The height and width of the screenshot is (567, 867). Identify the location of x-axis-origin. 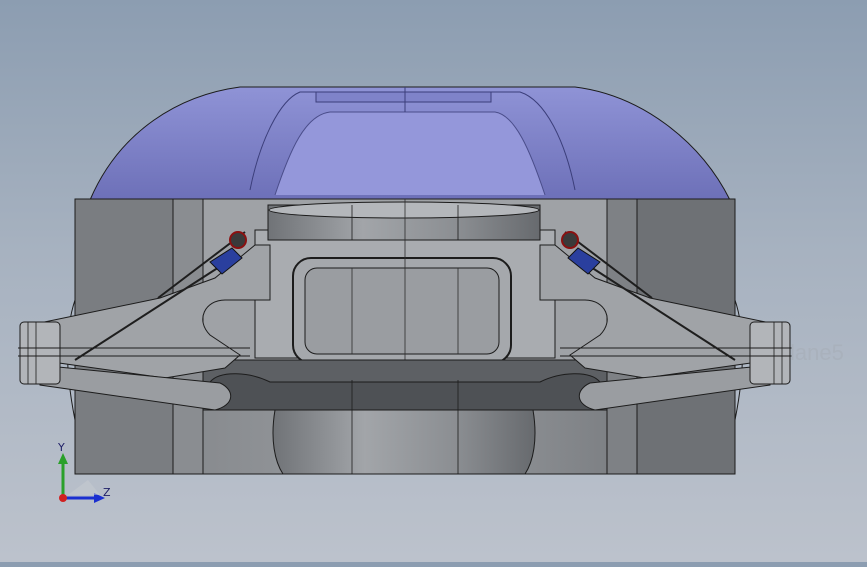
(63, 498).